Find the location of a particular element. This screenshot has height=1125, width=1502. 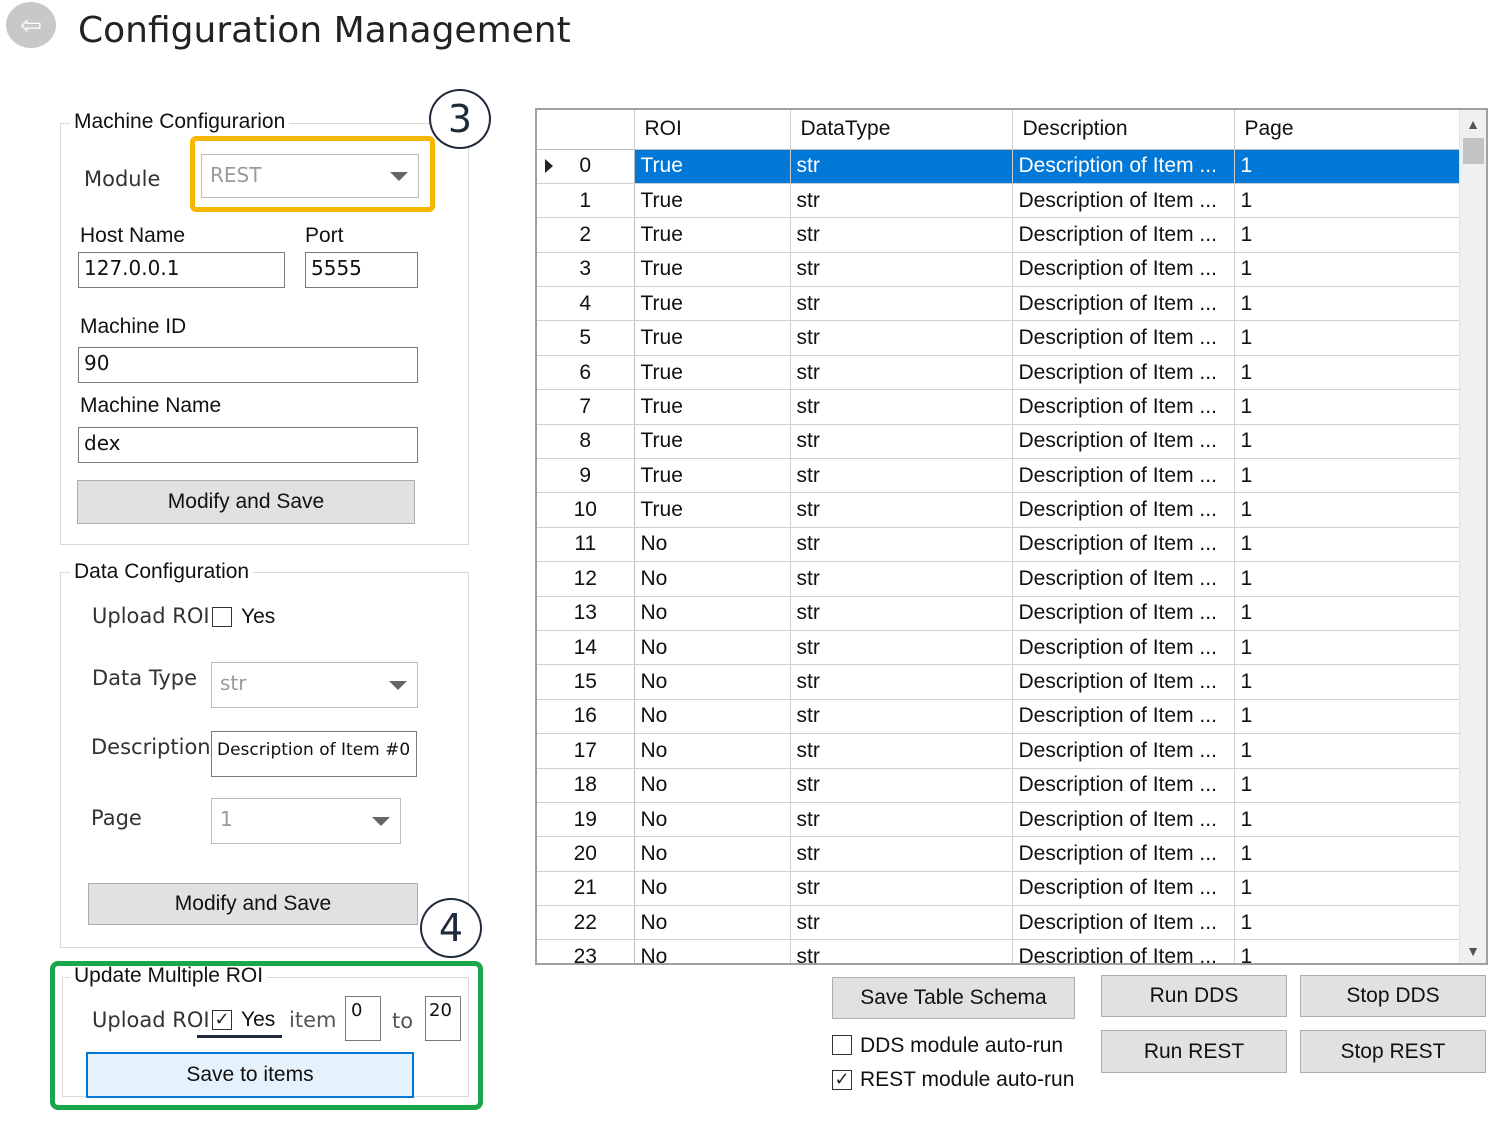

row-header: 19 is located at coordinates (586, 820).